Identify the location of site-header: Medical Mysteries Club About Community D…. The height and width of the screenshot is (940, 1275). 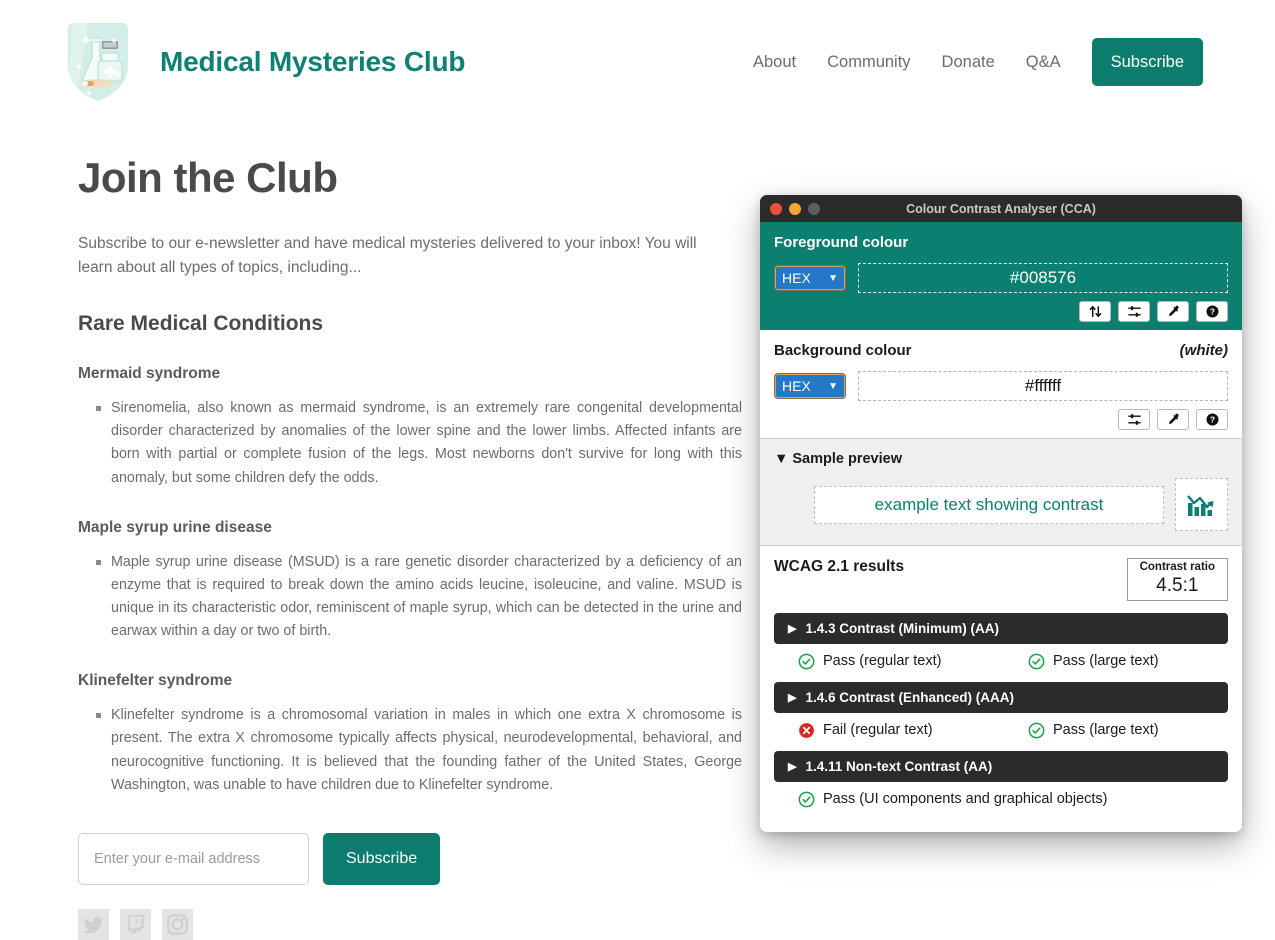
(637, 62).